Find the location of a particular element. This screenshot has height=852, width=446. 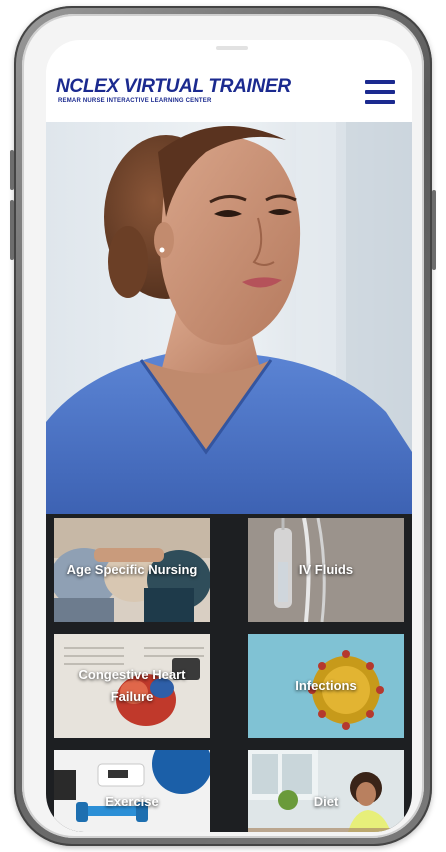

tile-iv-fluids: IV Fluids is located at coordinates (326, 570).